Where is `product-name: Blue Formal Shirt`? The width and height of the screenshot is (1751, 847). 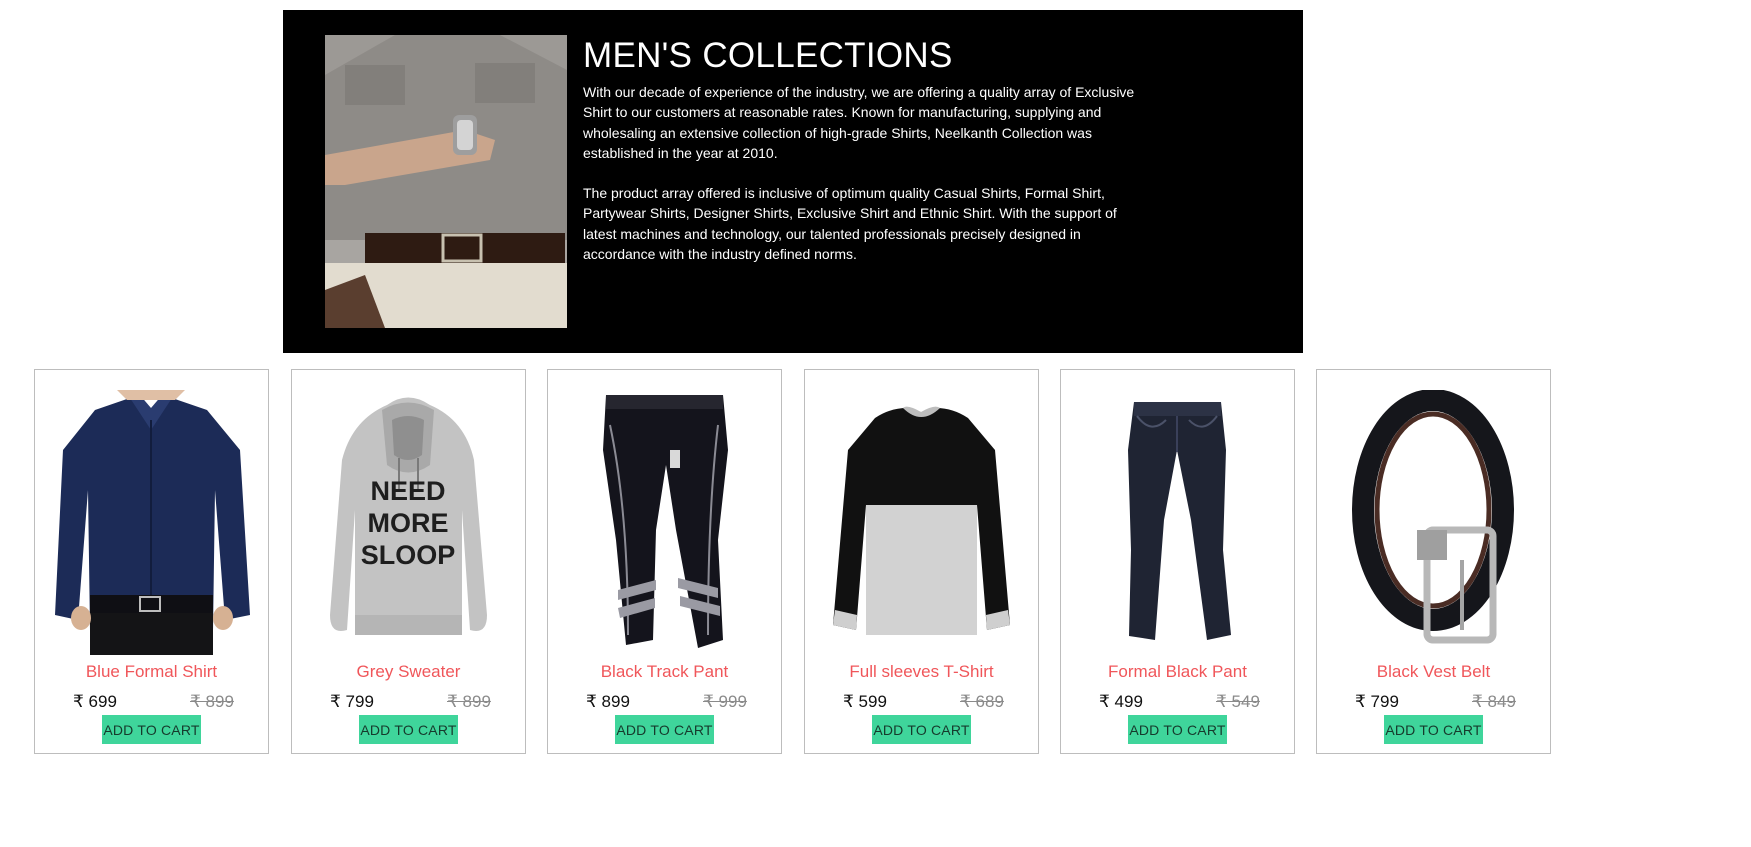
product-name: Blue Formal Shirt is located at coordinates (151, 672).